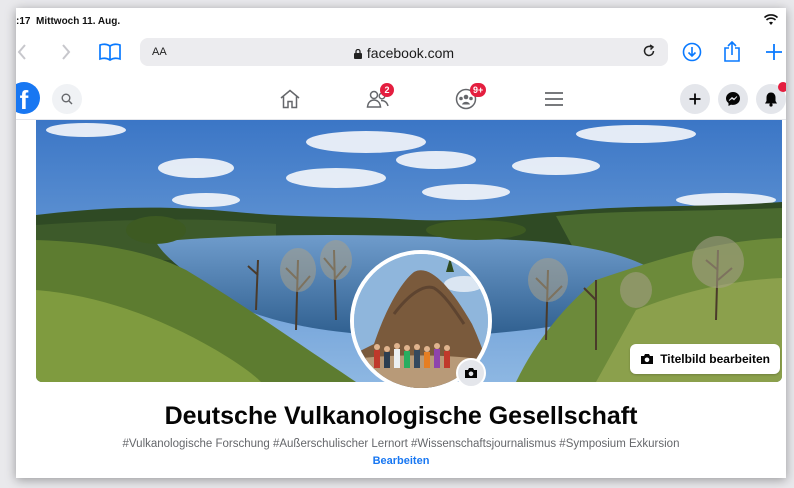 The width and height of the screenshot is (794, 488). Describe the element at coordinates (110, 52) in the screenshot. I see `bookmarks-icon` at that location.